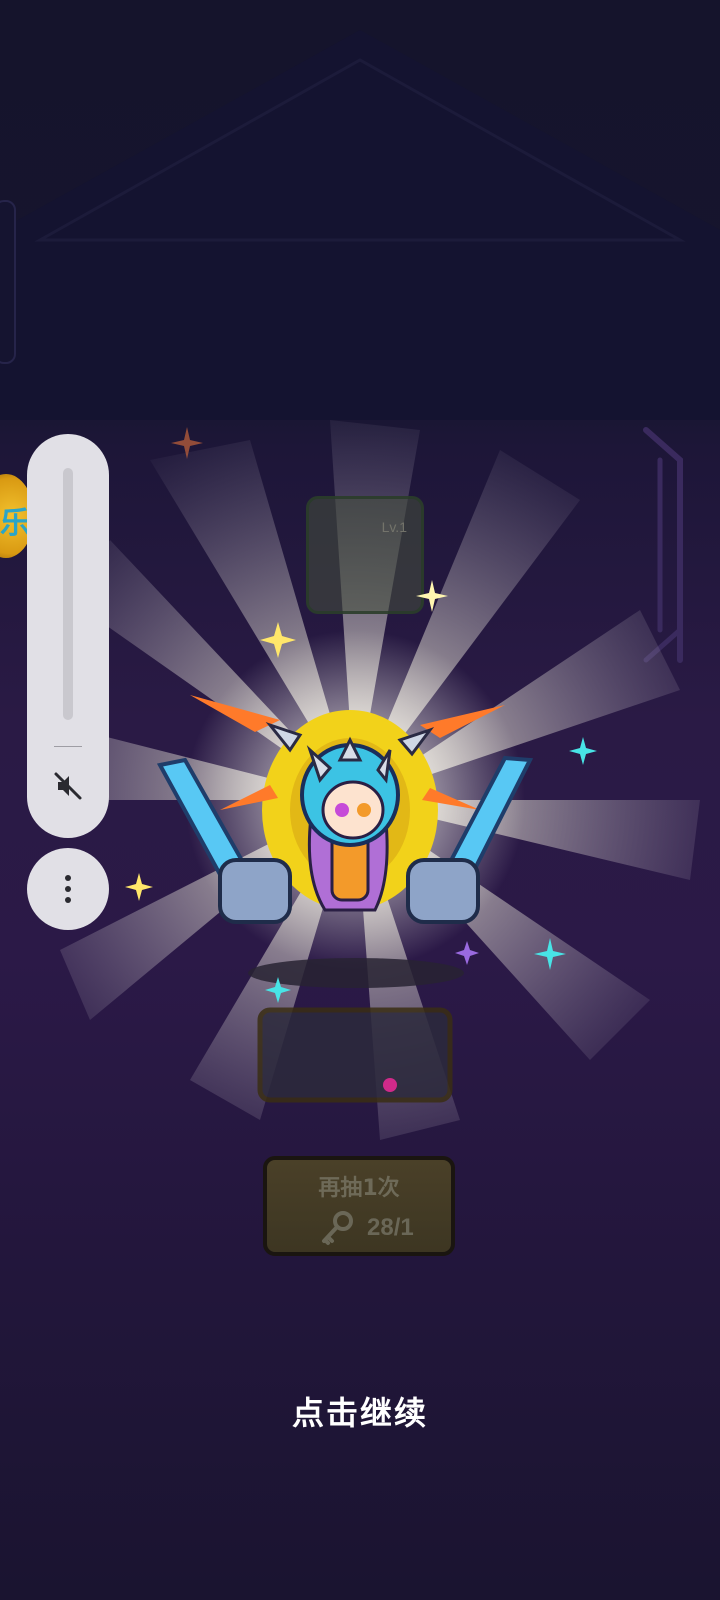  What do you see at coordinates (360, 1325) in the screenshot?
I see `faint-hint` at bounding box center [360, 1325].